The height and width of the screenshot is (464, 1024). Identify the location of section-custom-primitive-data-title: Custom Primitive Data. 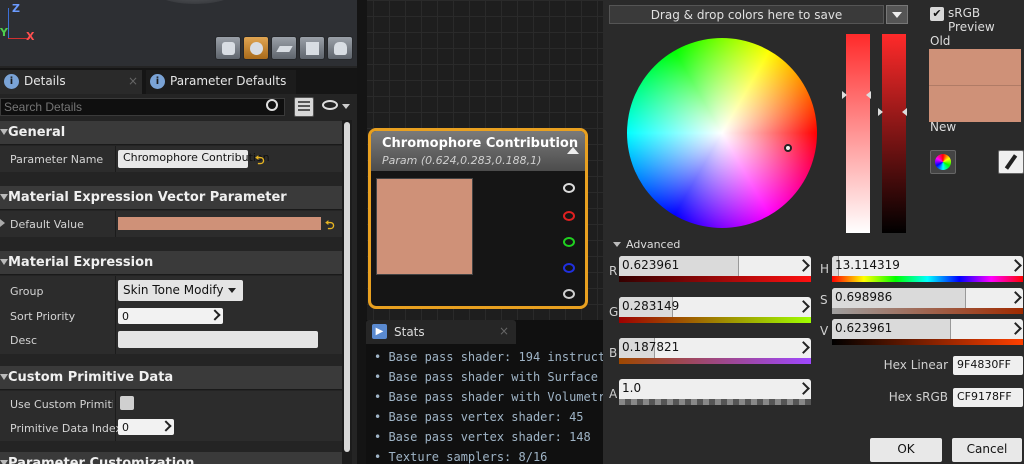
(91, 377).